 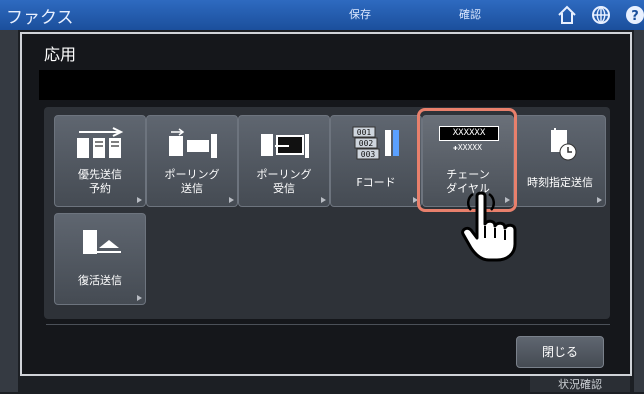 I want to click on polling-send-icon, so click(x=193, y=143).